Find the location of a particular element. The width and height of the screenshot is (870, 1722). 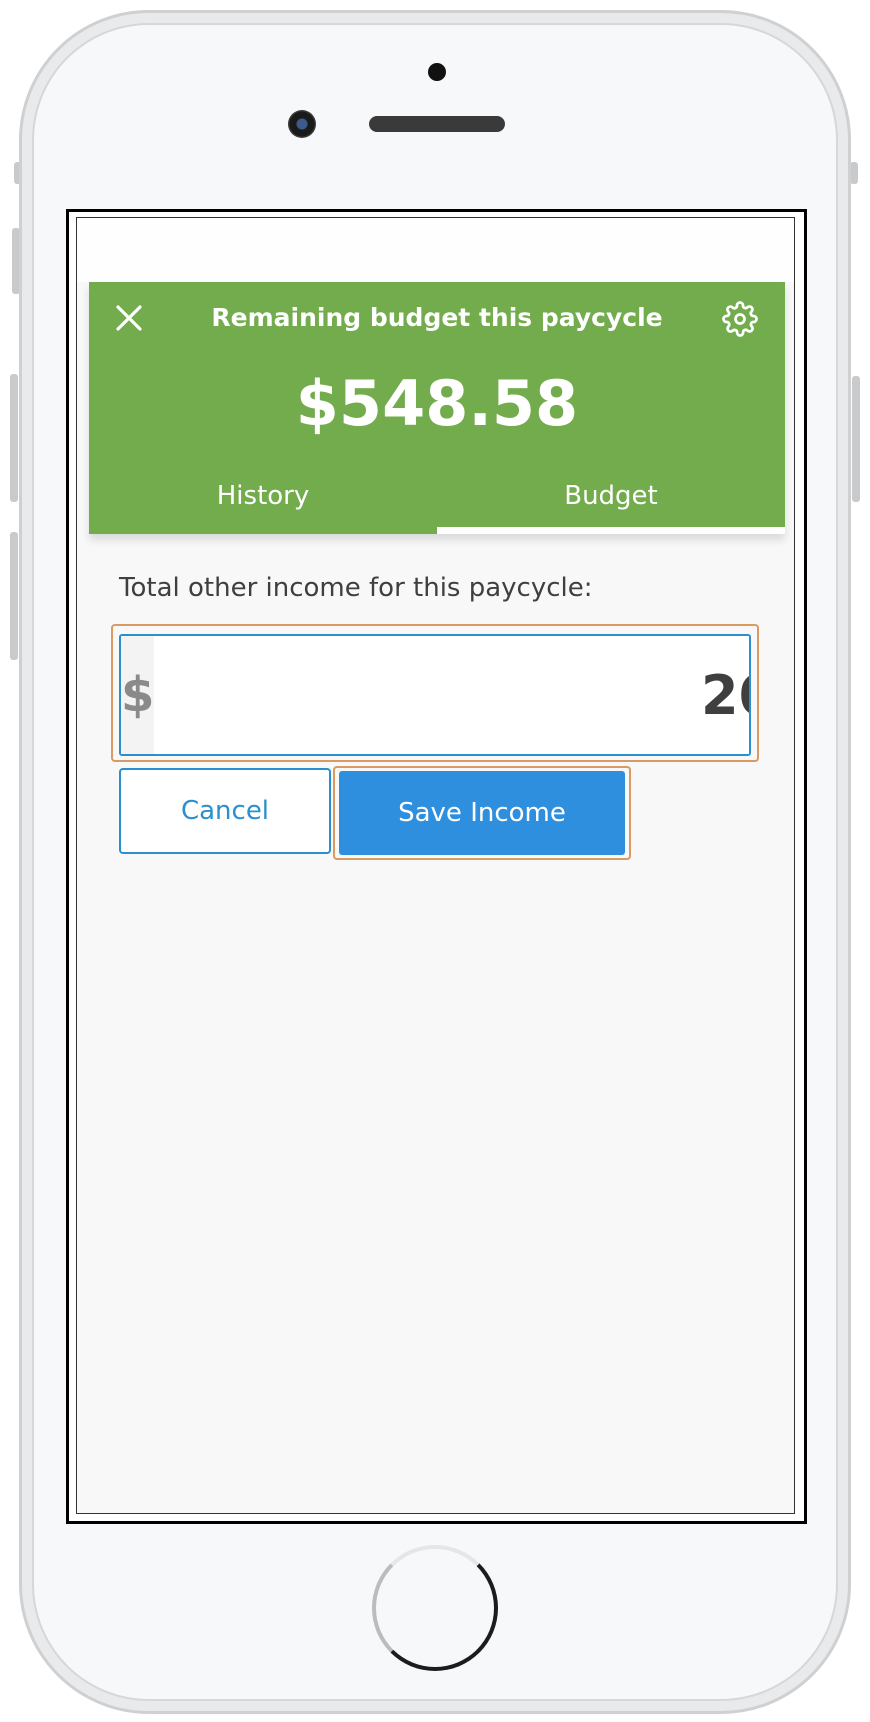

header-title: Remaining budget this paycycle is located at coordinates (437, 317).